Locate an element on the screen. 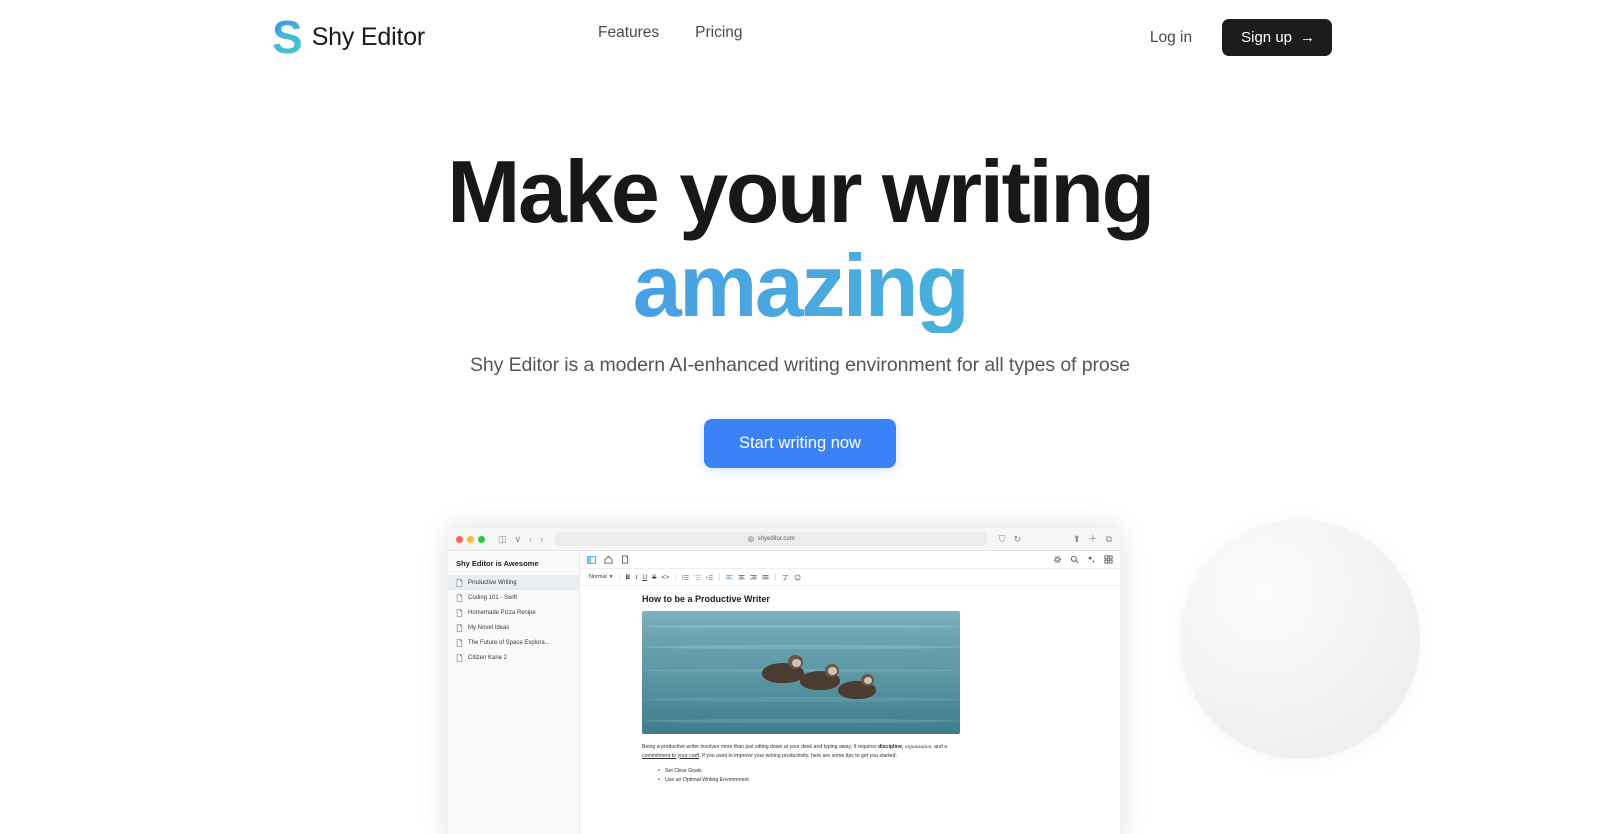  login-link: Log in is located at coordinates (1171, 38).